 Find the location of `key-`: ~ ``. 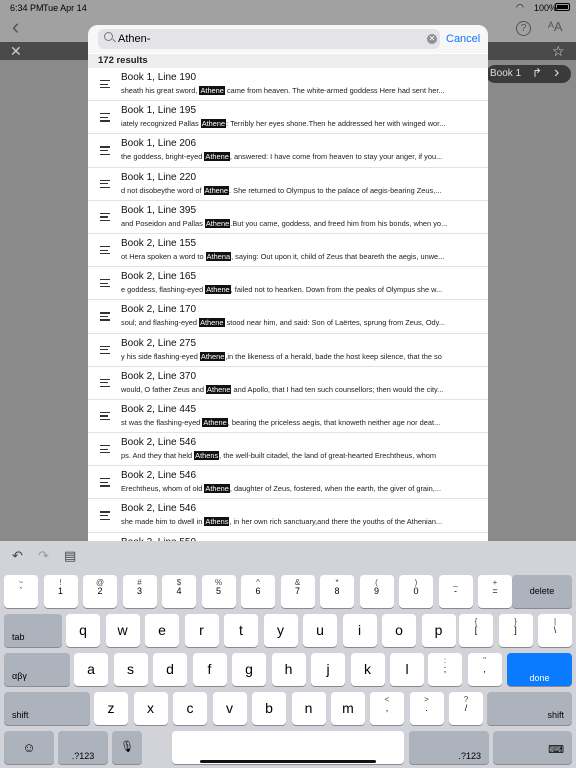

key-`: ~ ` is located at coordinates (21, 591).